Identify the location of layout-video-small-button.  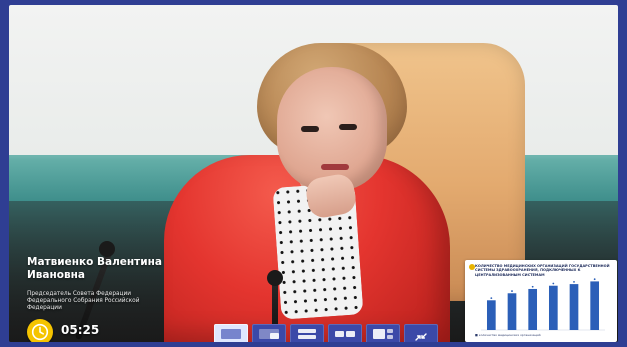
(269, 333).